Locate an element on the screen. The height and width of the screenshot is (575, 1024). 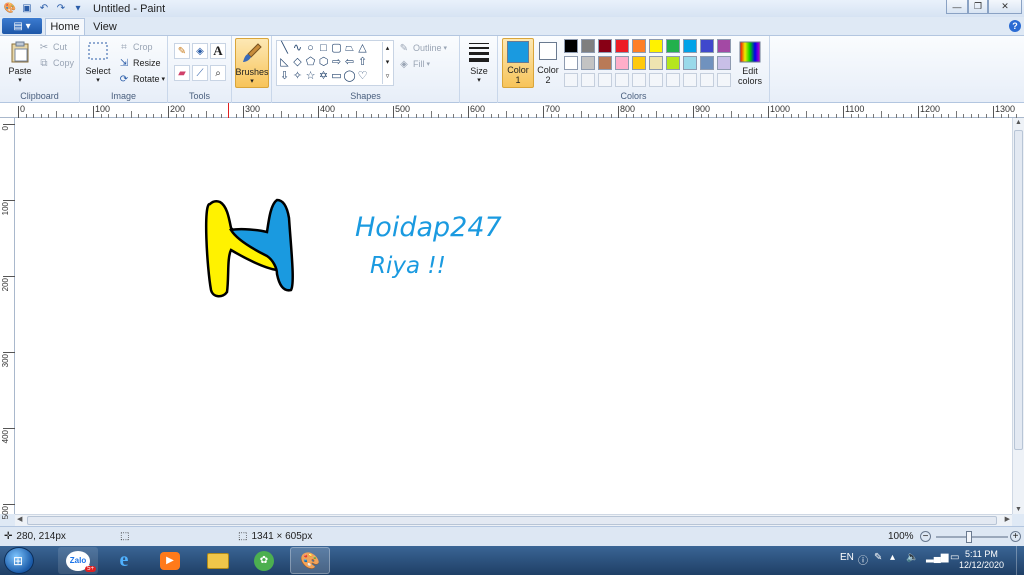
pencil-tool: ✎ is located at coordinates (182, 51).